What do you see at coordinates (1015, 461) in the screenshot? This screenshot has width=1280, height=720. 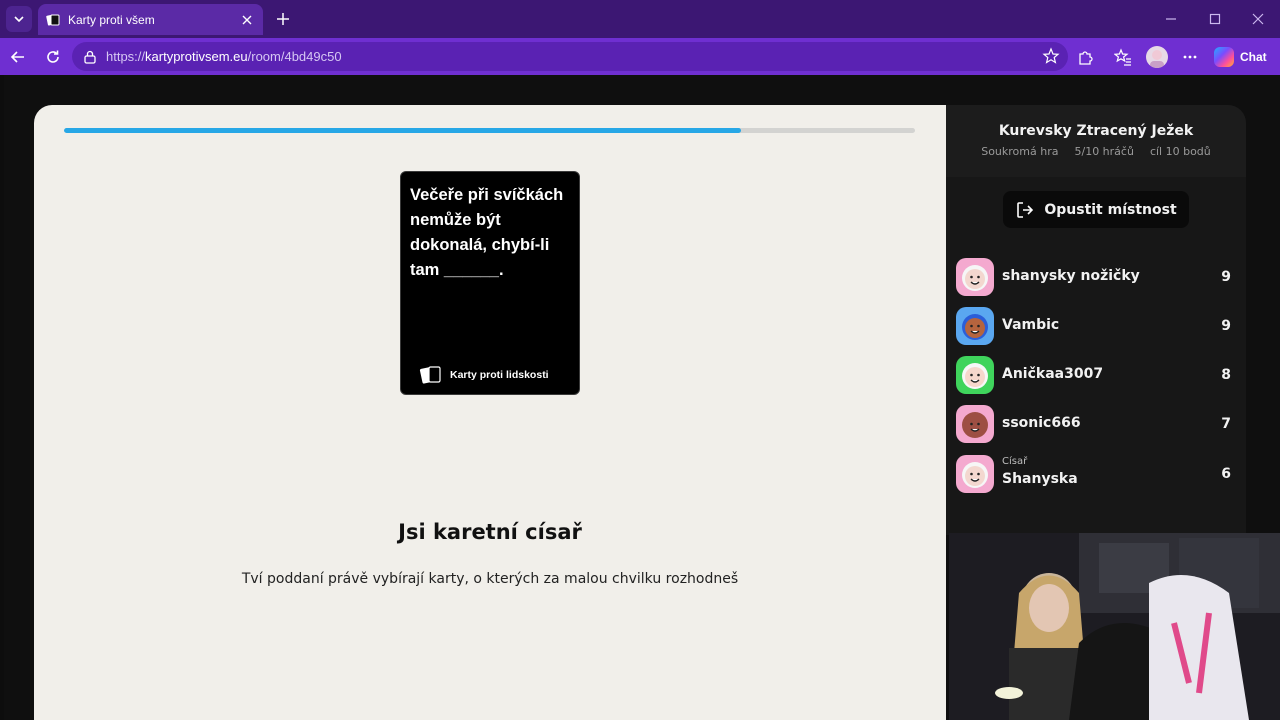 I see `player-role: Císař` at bounding box center [1015, 461].